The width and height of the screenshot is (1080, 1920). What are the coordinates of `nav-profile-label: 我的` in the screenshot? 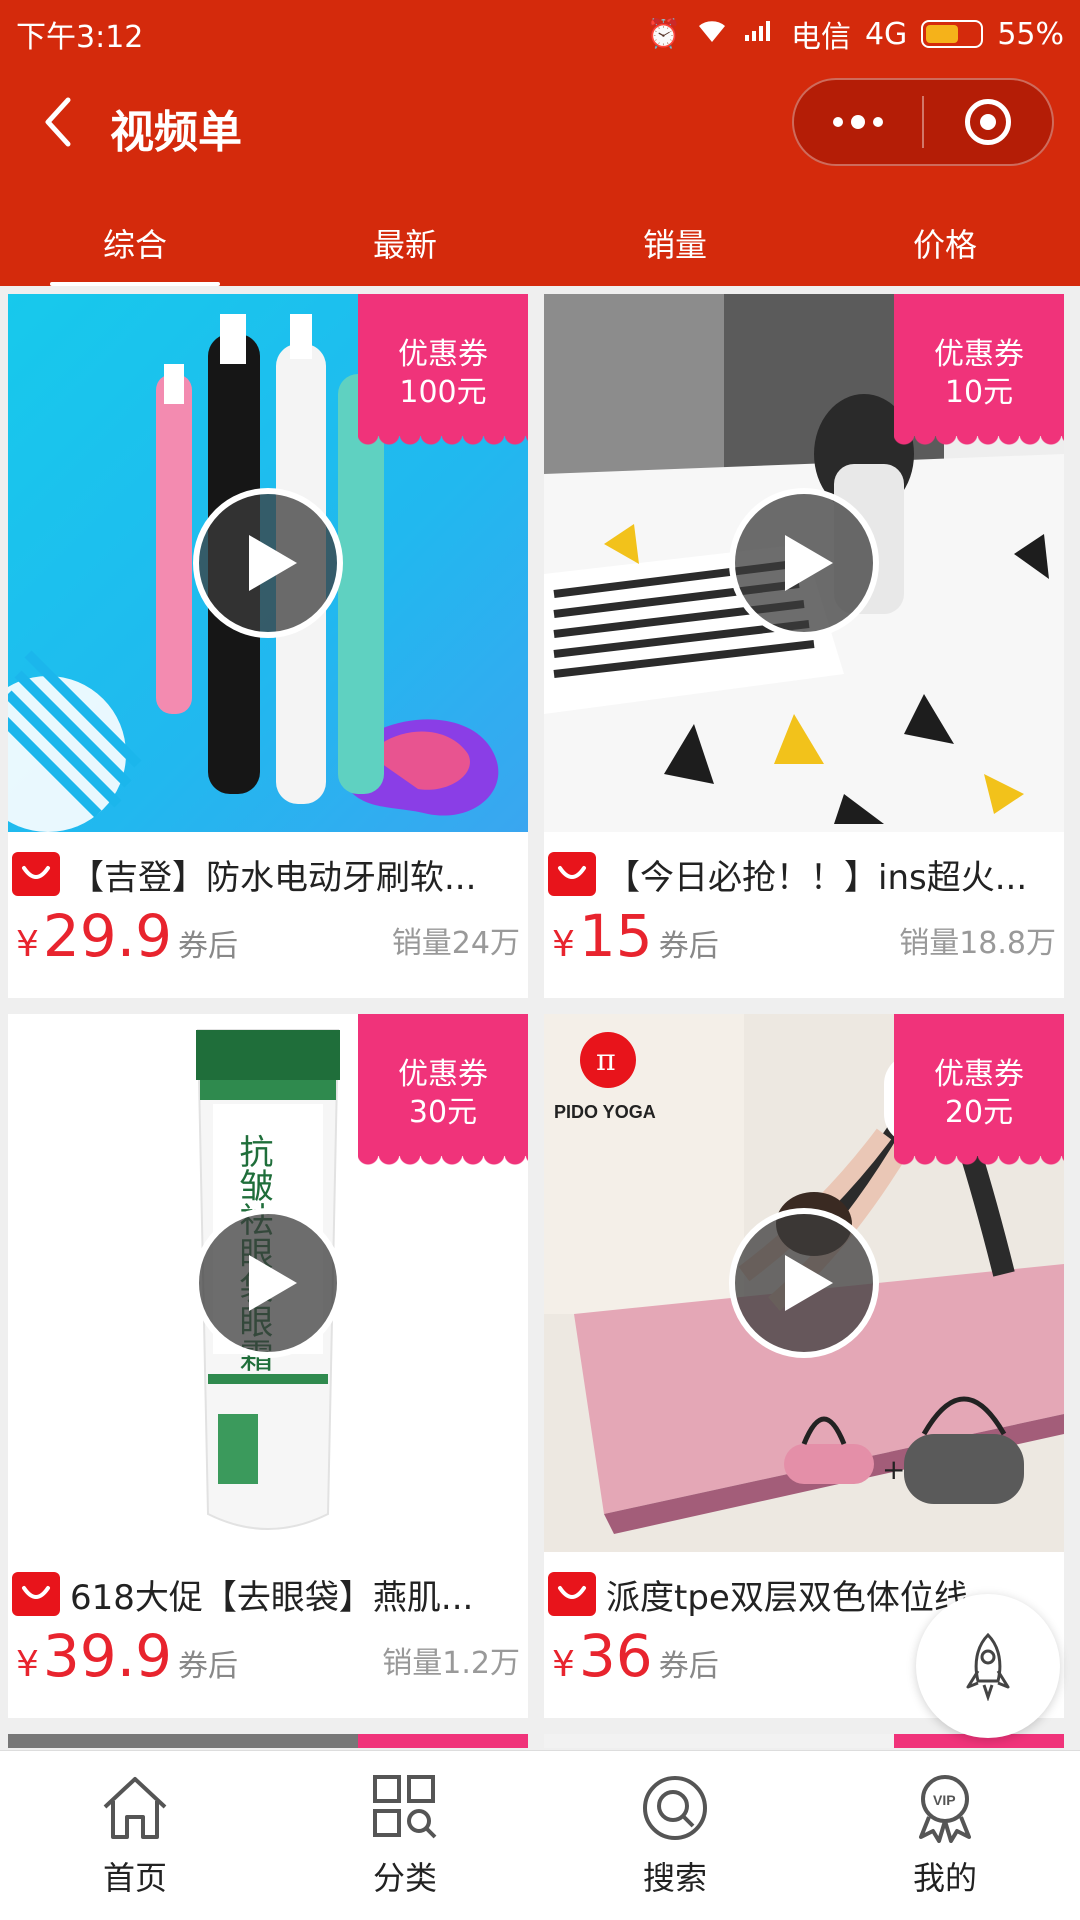 It's located at (944, 1877).